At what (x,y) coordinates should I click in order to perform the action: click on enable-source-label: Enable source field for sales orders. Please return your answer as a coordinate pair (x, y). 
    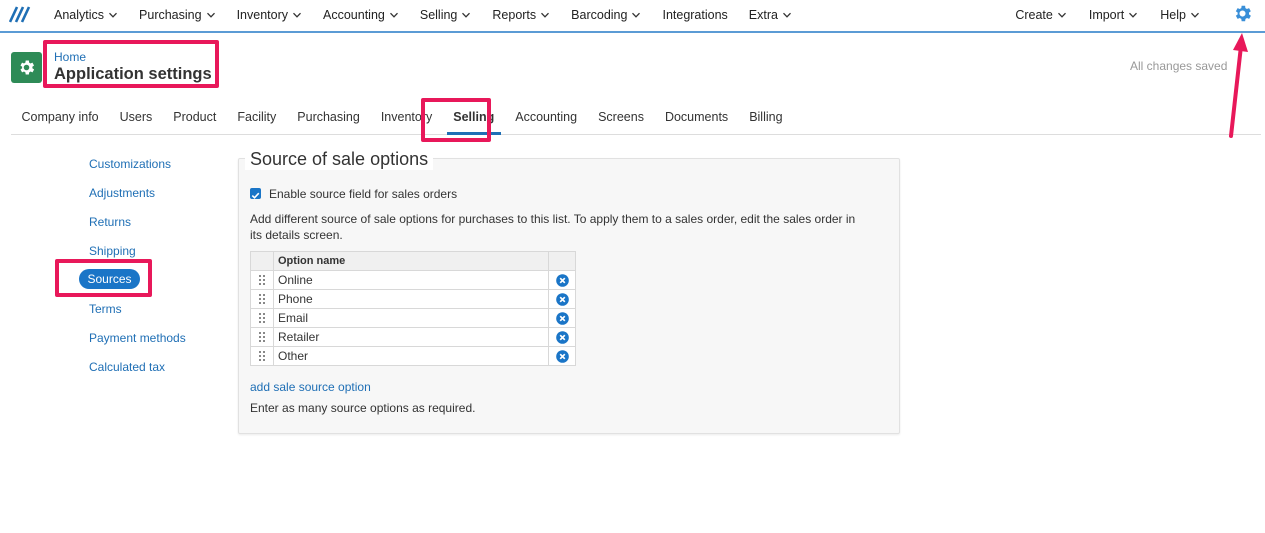
    Looking at the image, I should click on (363, 194).